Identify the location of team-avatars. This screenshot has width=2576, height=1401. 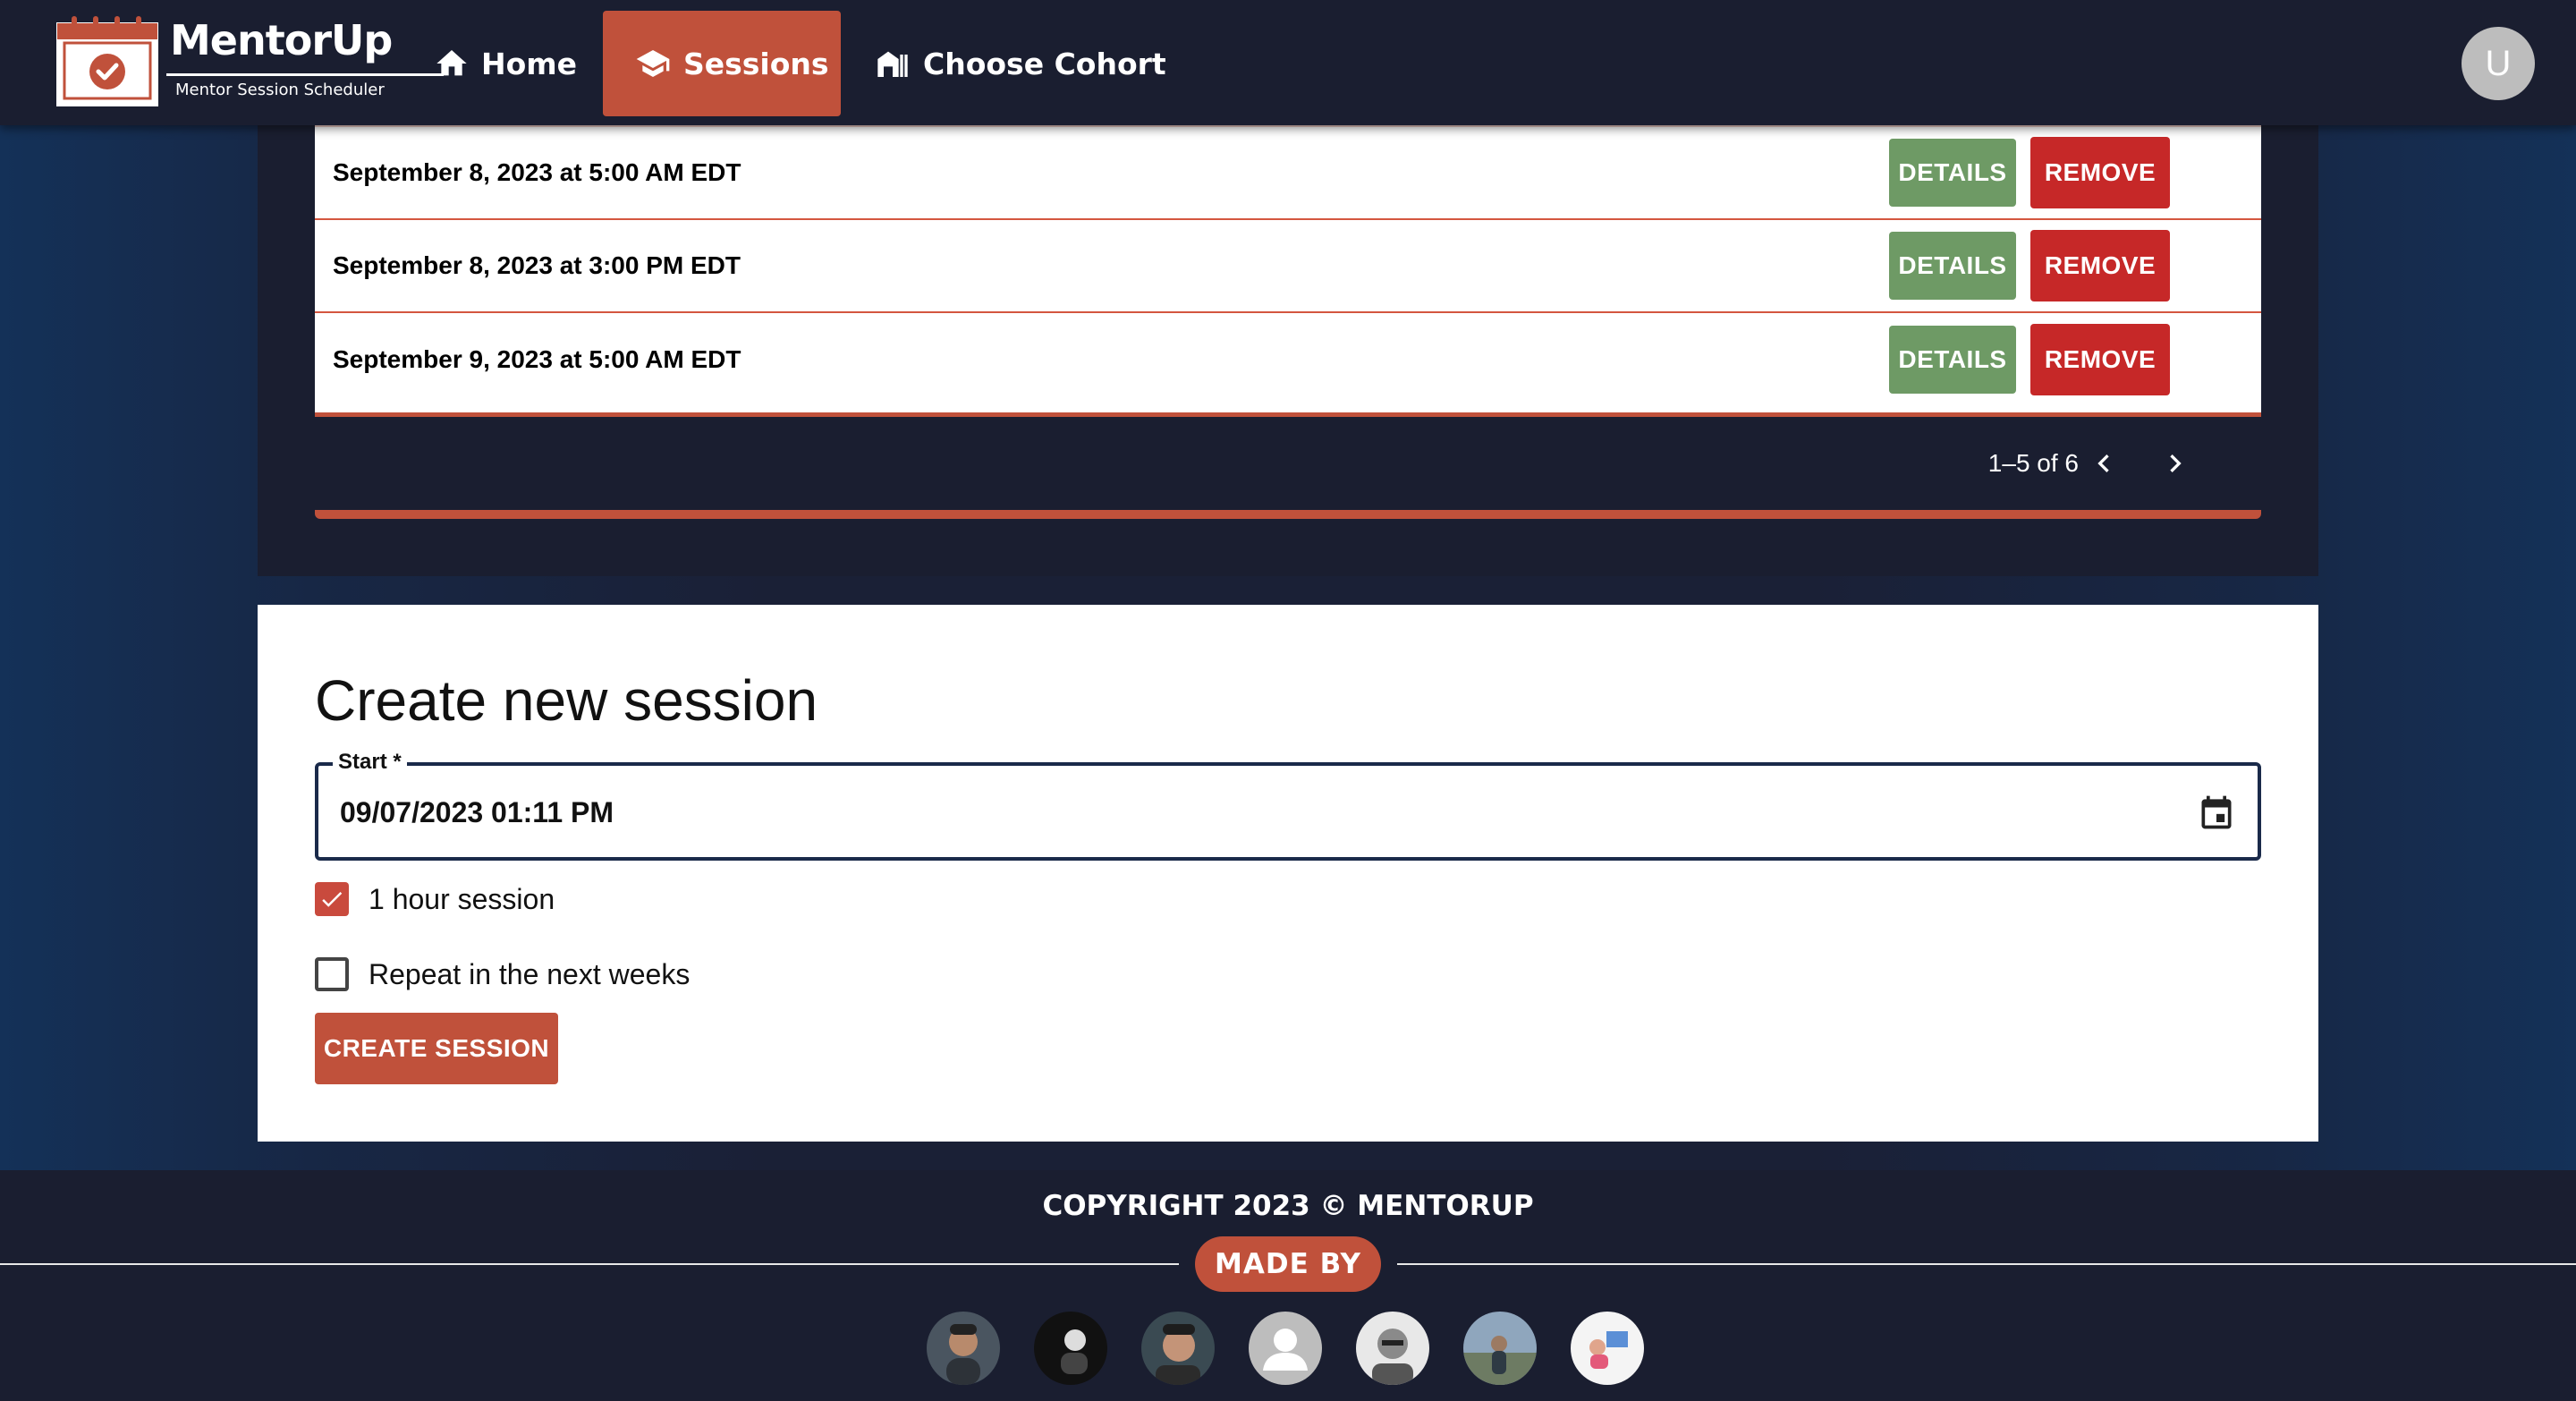
(1285, 1349).